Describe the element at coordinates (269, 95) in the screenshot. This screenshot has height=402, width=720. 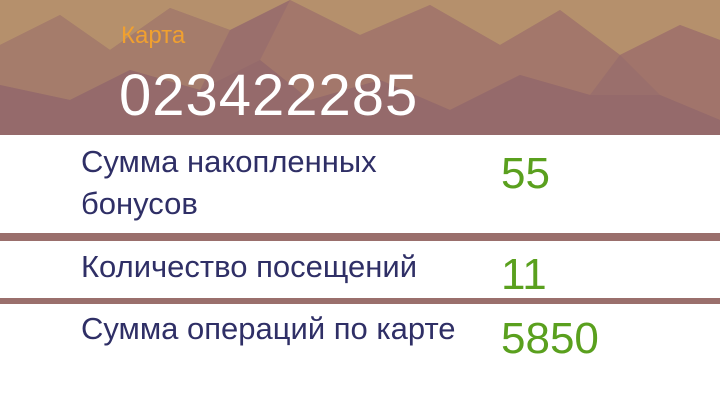
I see `card-number: 023422285` at that location.